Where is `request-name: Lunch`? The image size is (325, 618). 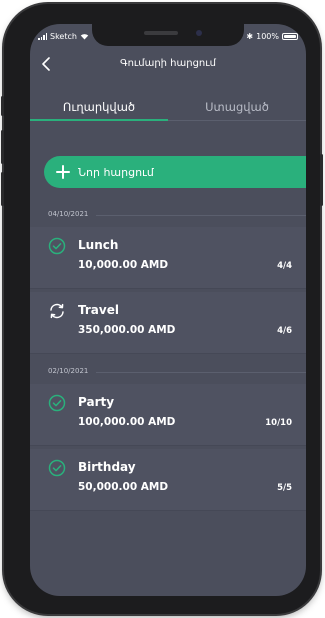 request-name: Lunch is located at coordinates (98, 245).